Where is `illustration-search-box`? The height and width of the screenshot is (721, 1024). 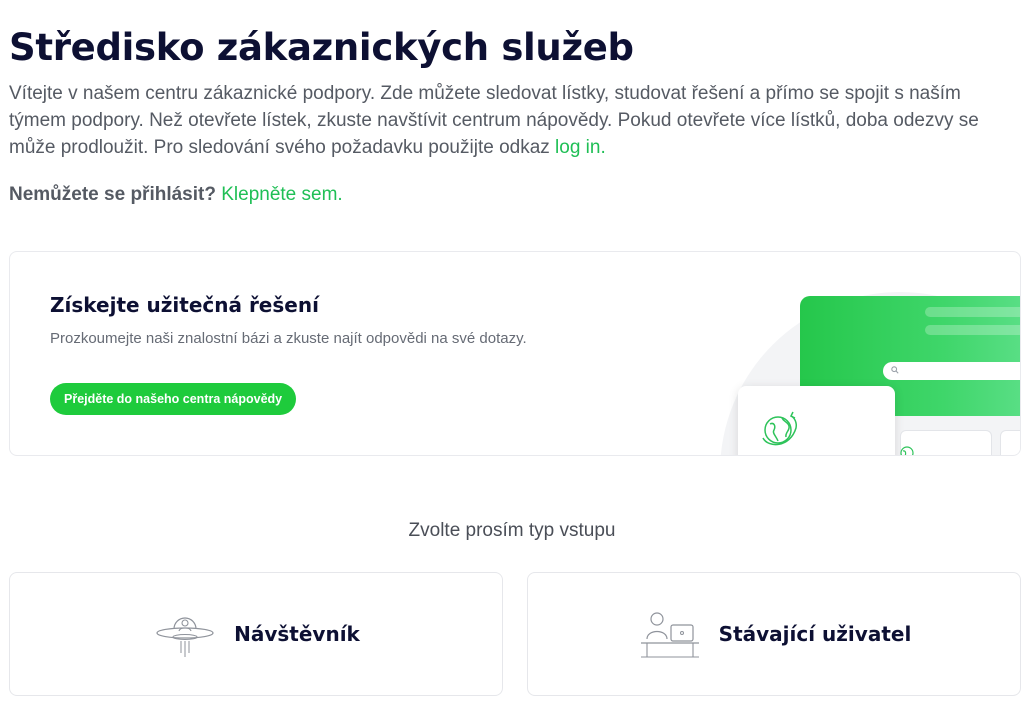
illustration-search-box is located at coordinates (951, 371).